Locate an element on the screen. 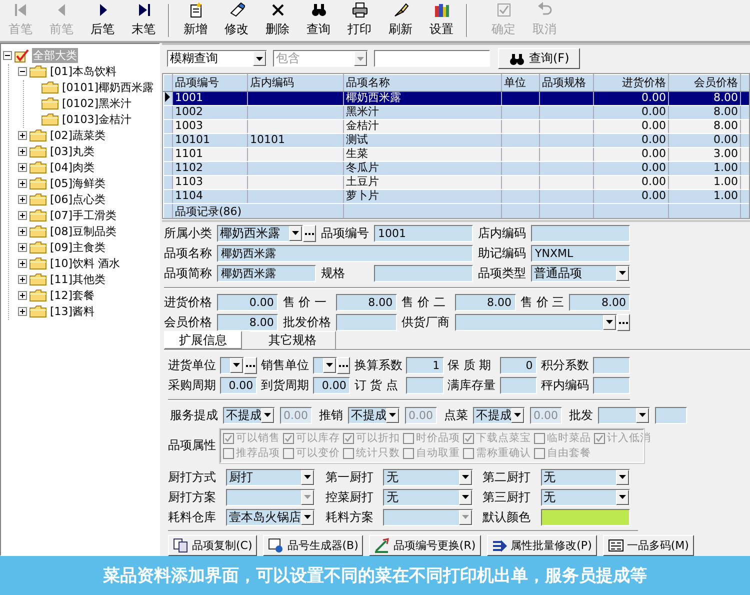 The image size is (750, 595). tree-item: [0101]椰奶西米露 is located at coordinates (108, 88).